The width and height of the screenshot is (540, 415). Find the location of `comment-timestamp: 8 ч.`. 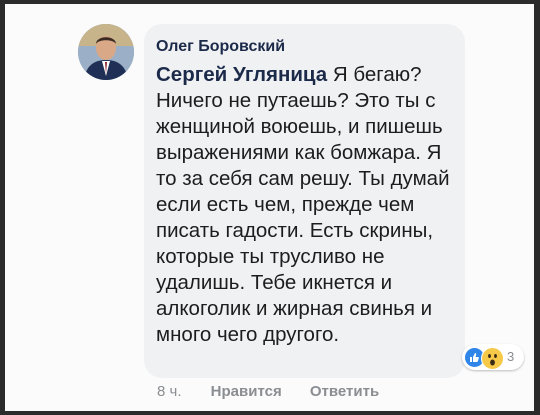

comment-timestamp: 8 ч. is located at coordinates (169, 391).